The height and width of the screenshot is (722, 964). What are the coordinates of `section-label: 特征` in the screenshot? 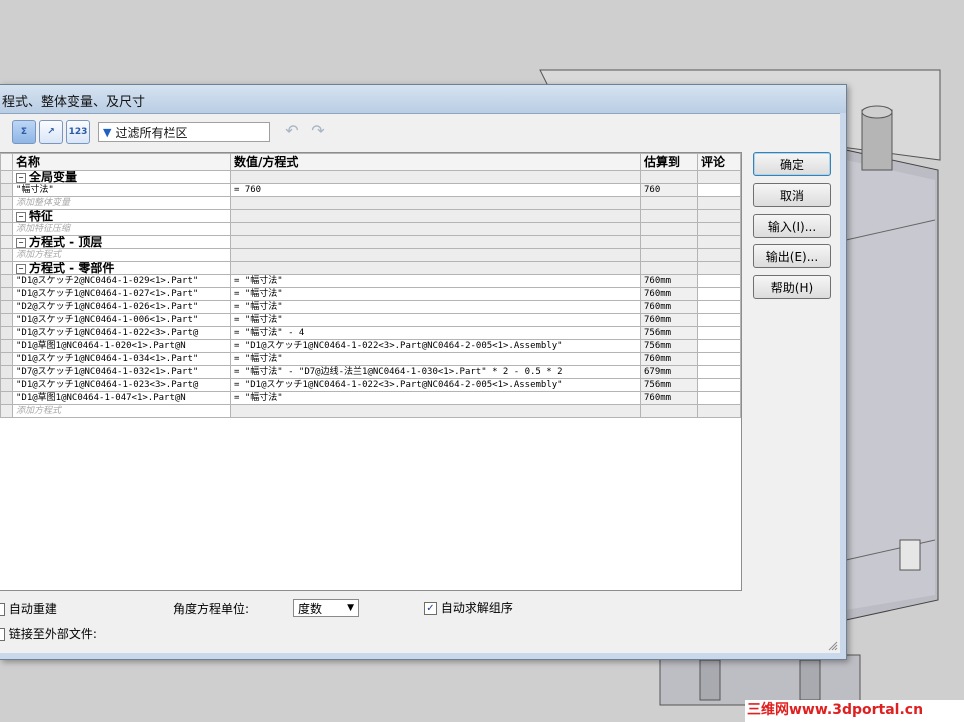 It's located at (41, 216).